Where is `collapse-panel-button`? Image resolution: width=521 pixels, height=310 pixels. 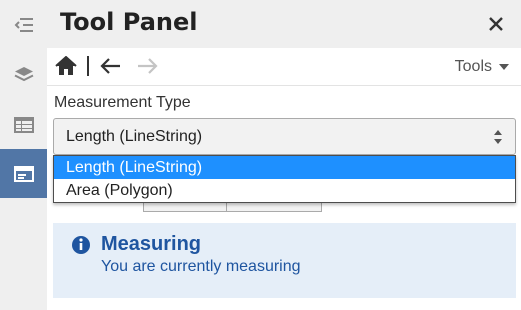
collapse-panel-button is located at coordinates (23, 24).